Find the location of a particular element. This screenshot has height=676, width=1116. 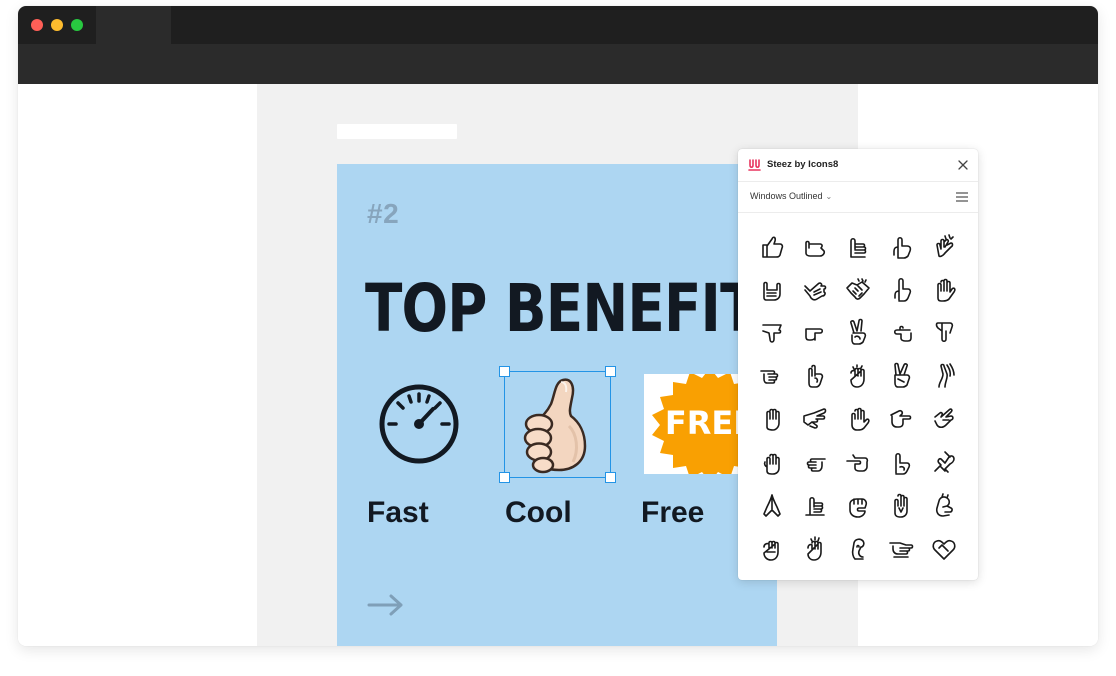

pointing-down-icon is located at coordinates (945, 332).